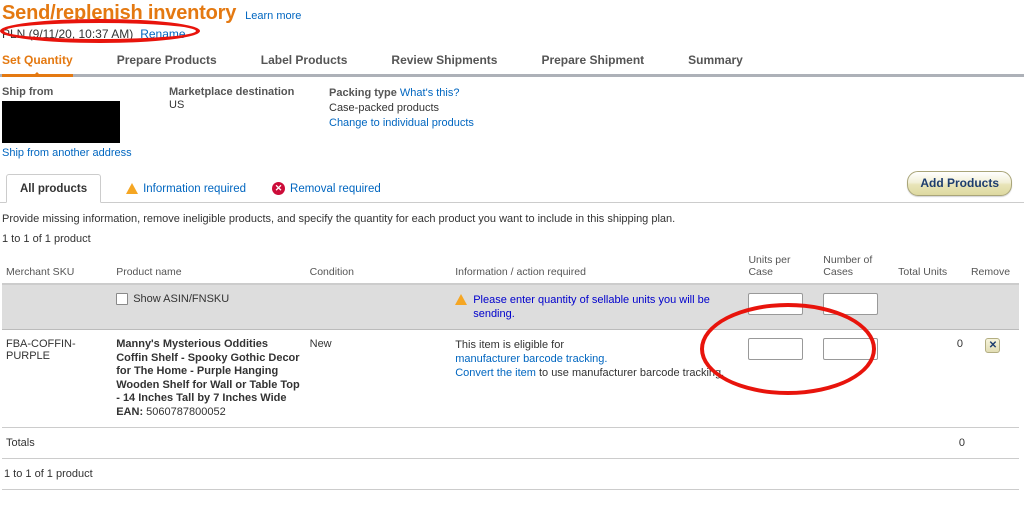 The image size is (1024, 523). I want to click on number-of-cases-input, so click(851, 349).